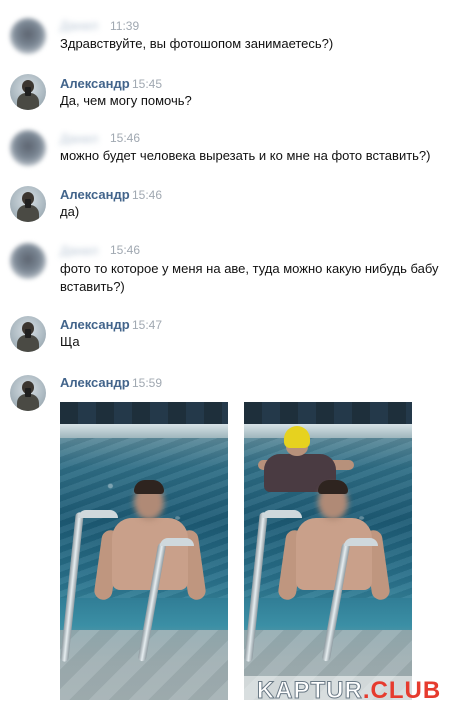 This screenshot has height=721, width=469. Describe the element at coordinates (126, 100) in the screenshot. I see `message-text: Да, чем могу помочь?` at that location.